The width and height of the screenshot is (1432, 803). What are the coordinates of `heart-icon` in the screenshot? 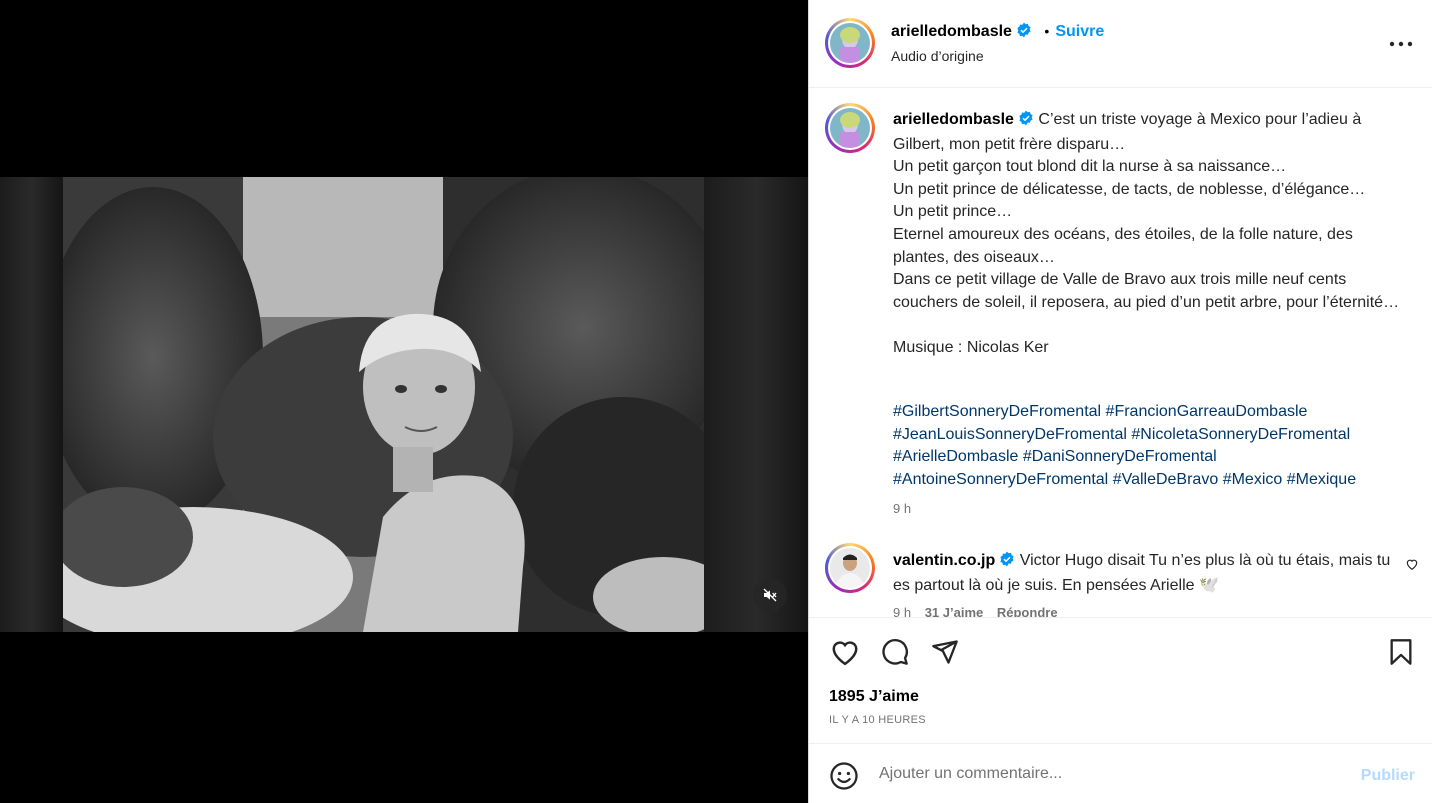 It's located at (845, 653).